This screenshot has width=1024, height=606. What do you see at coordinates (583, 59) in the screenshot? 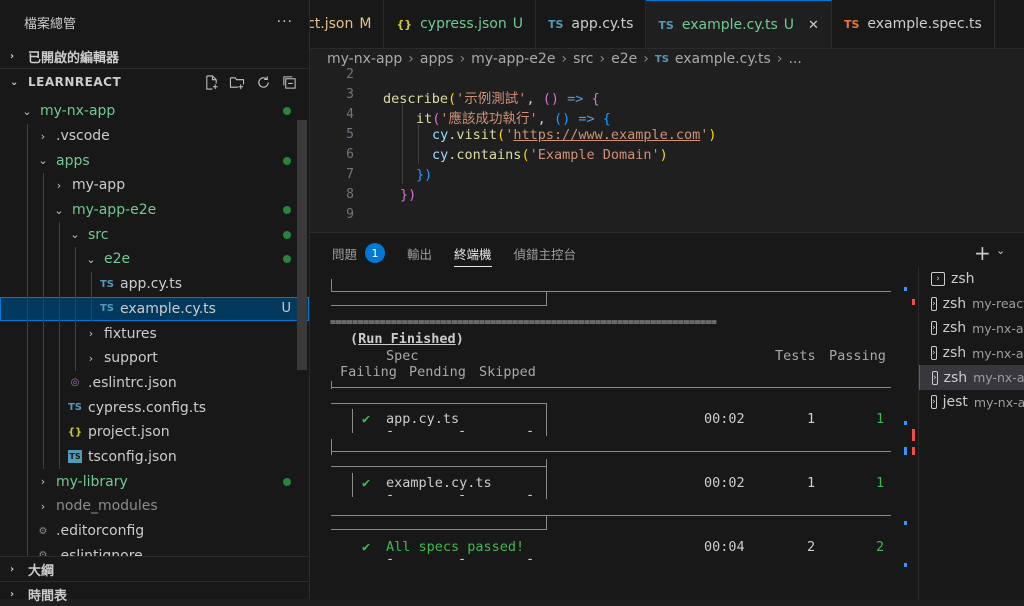
I see `breadcrumb-item: src` at bounding box center [583, 59].